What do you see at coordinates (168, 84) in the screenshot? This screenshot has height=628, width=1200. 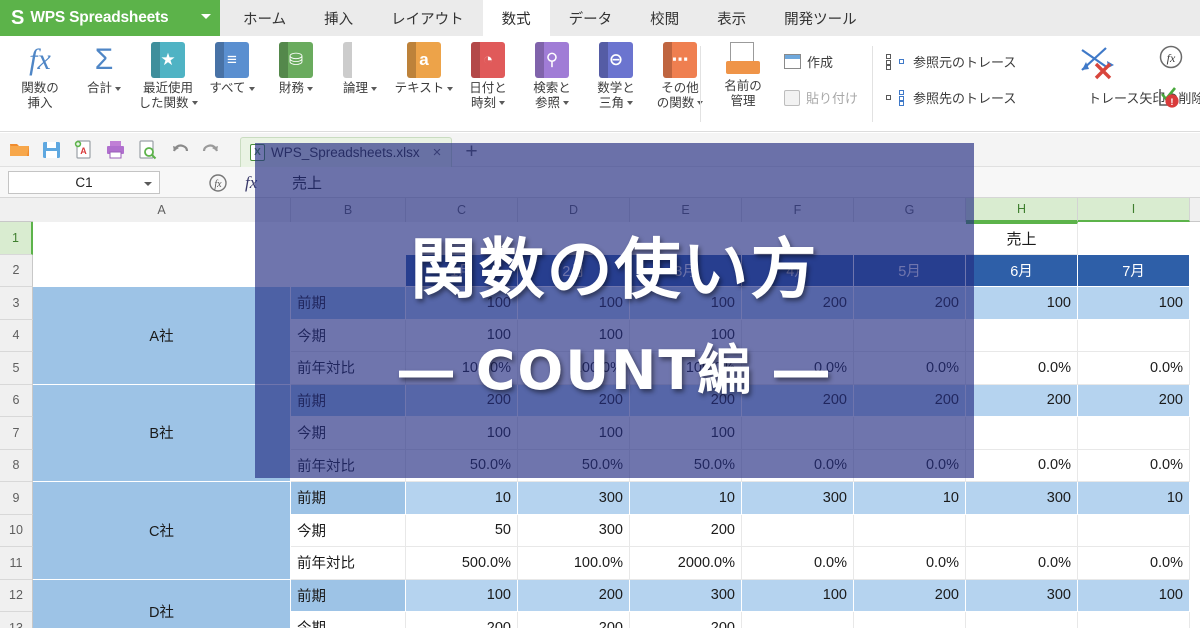 I see `recent-functions-button: ★ 最近使用 した関数` at bounding box center [168, 84].